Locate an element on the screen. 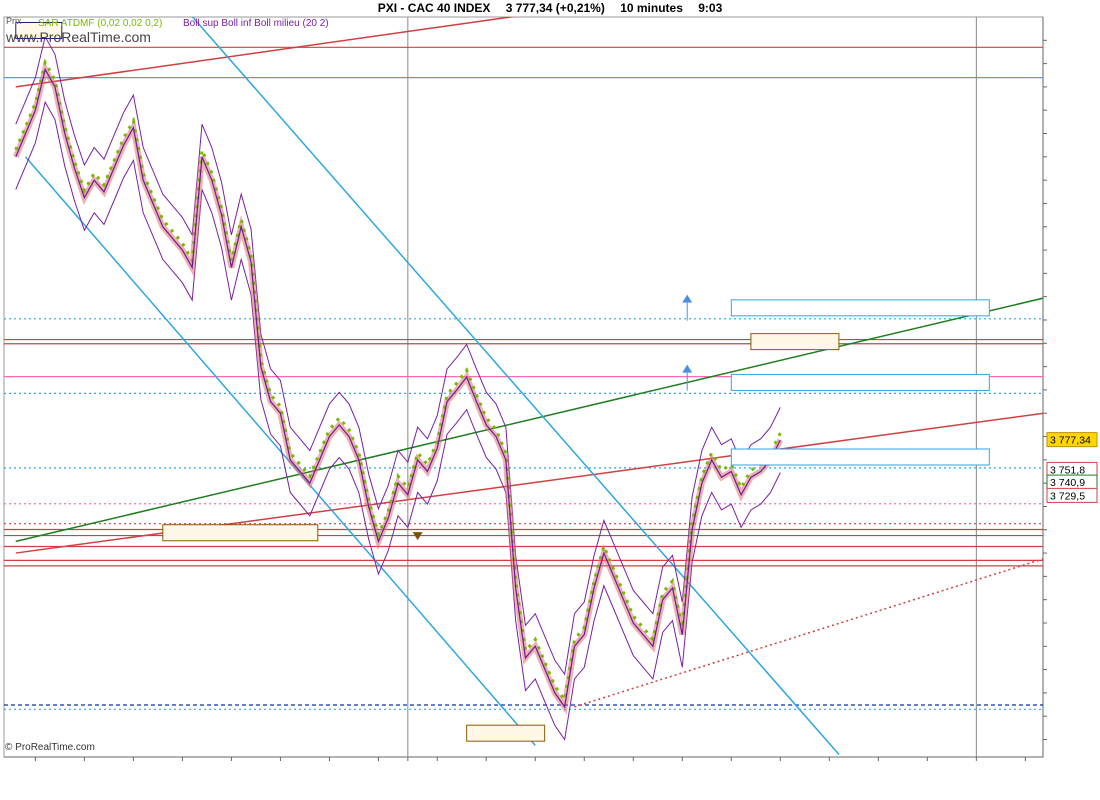  price-tag: 3 729,5 is located at coordinates (1067, 496).